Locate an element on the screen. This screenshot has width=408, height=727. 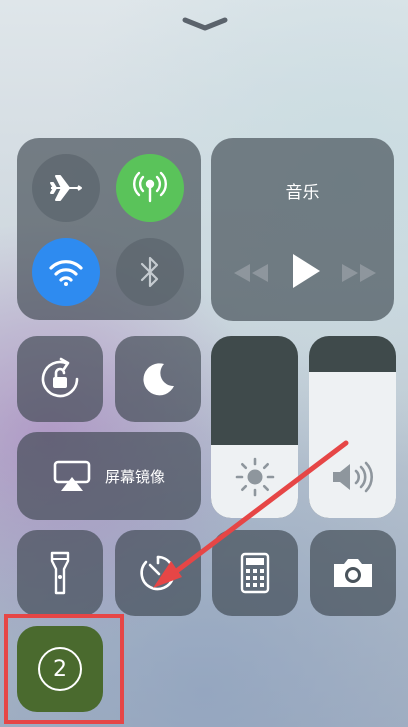
timer-icon is located at coordinates (157, 573).